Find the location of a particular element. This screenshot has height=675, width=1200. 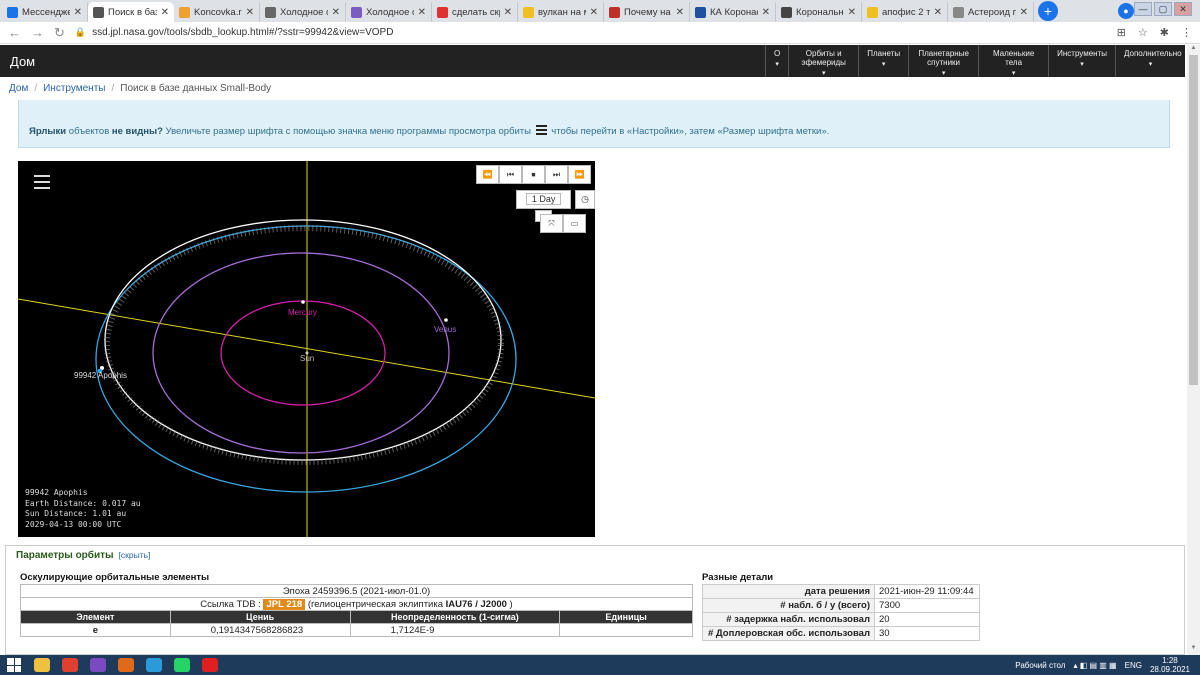

tab-title: вулкан на ма is located at coordinates (562, 12).